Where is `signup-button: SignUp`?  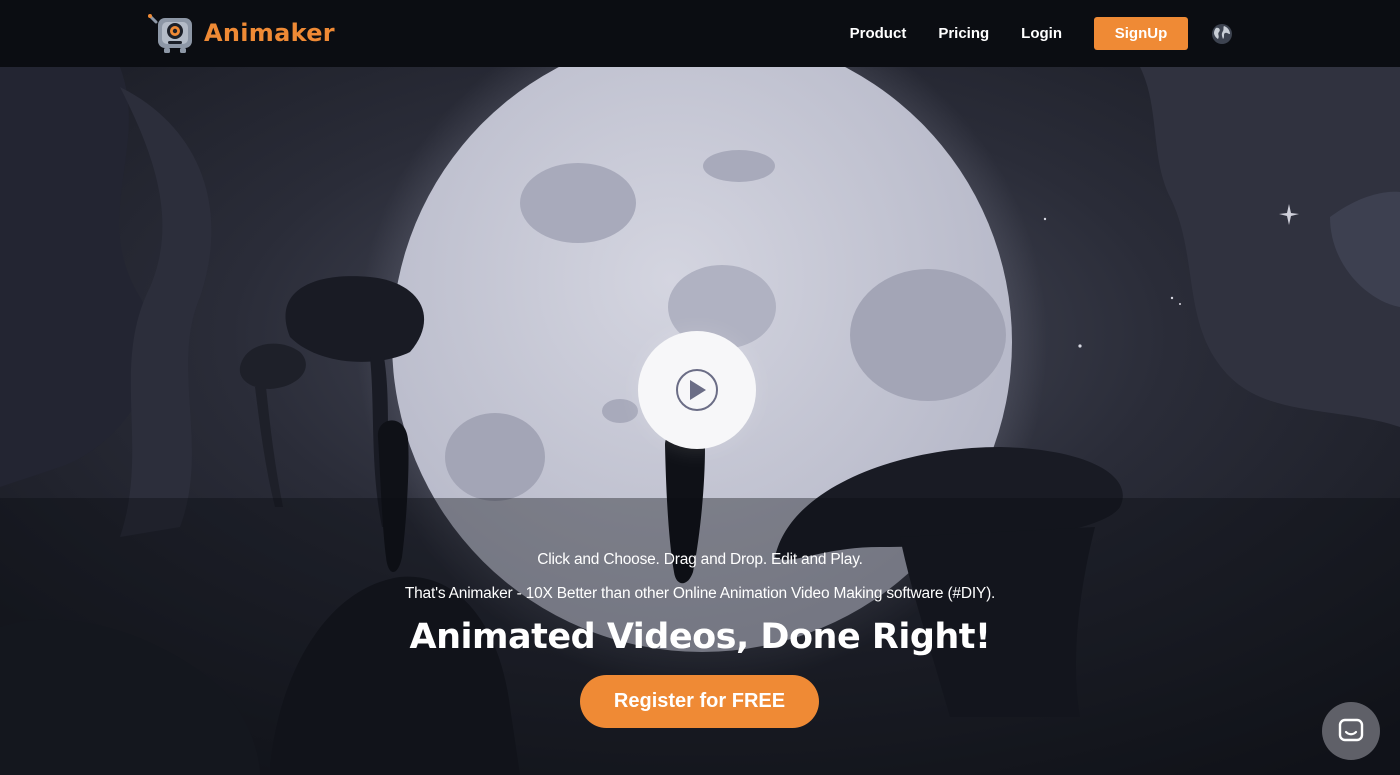 signup-button: SignUp is located at coordinates (1141, 33).